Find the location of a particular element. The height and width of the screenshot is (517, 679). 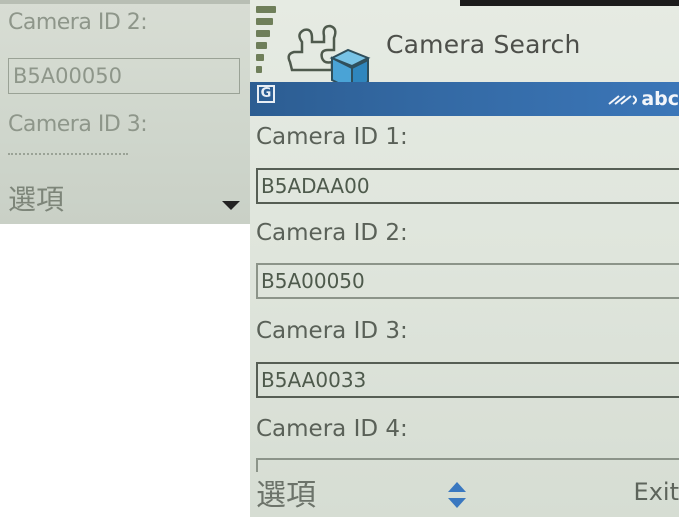

left-softkey-options: 選項 is located at coordinates (36, 198).